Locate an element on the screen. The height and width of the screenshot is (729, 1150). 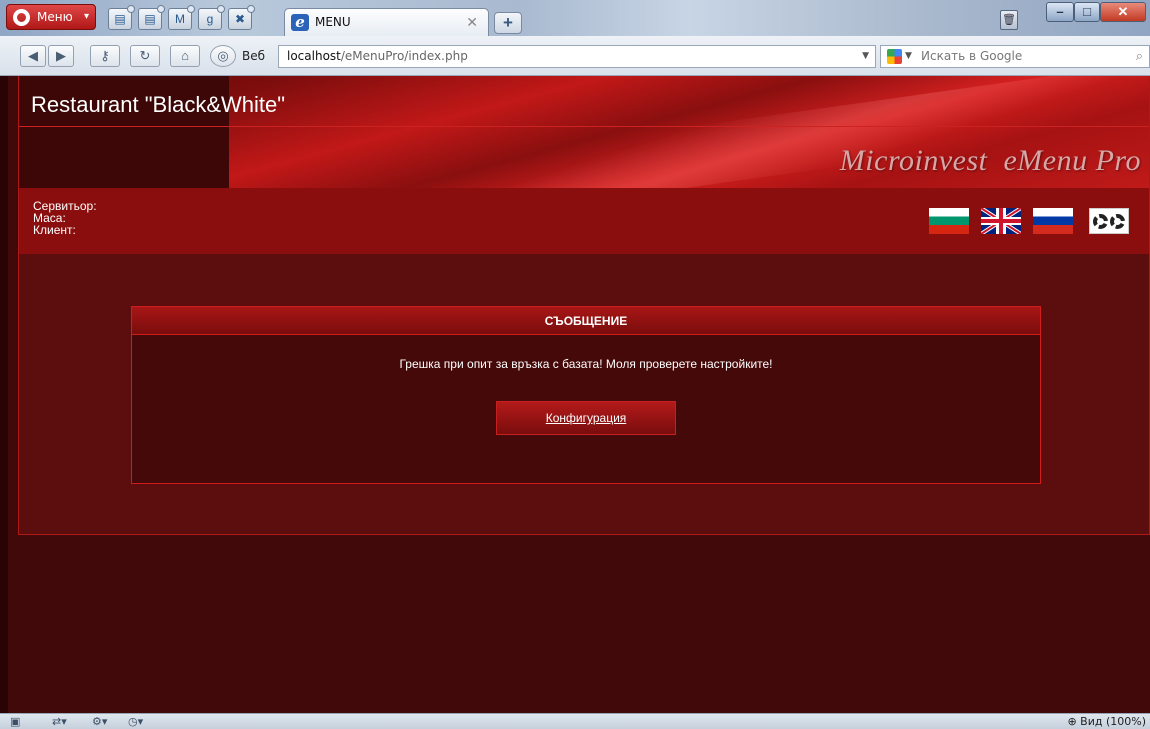
back-button: ◀ is located at coordinates (33, 56).